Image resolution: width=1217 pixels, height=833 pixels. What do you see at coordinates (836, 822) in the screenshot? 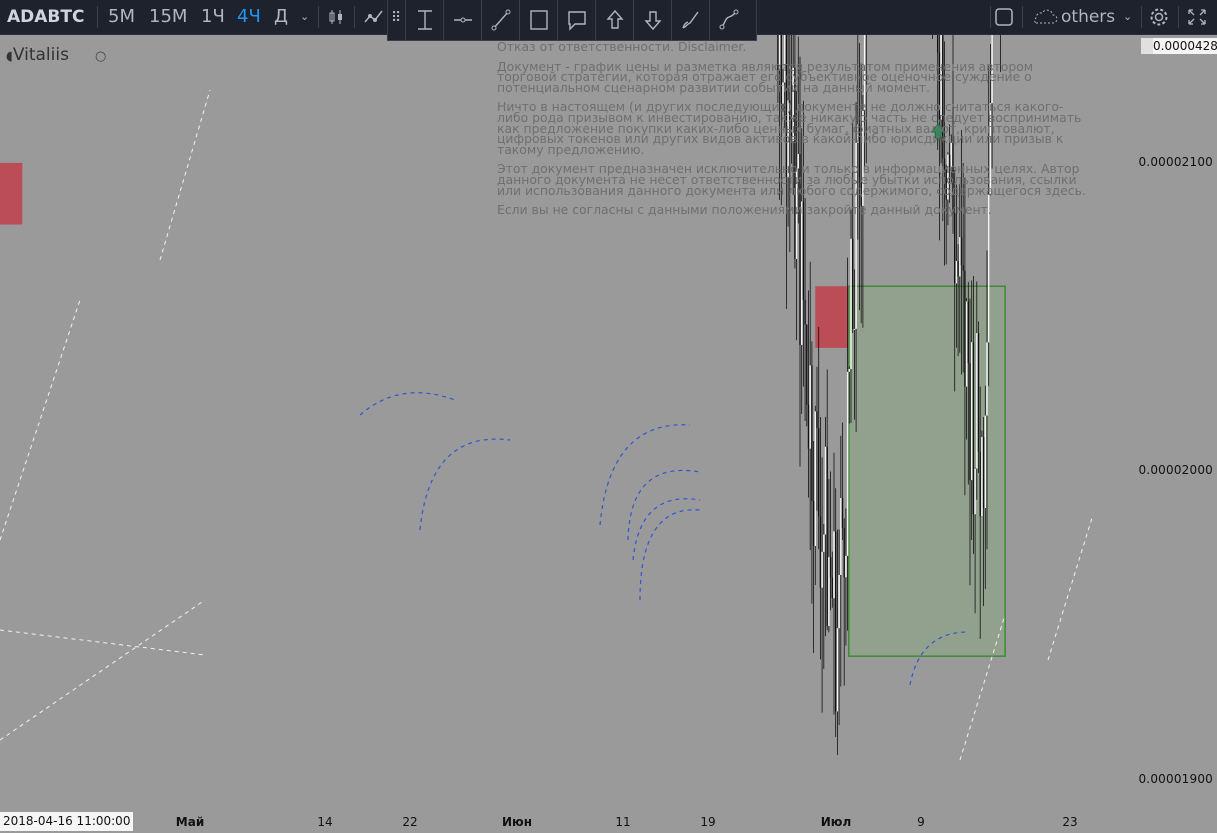
I see `time-tick-label: Июл` at bounding box center [836, 822].